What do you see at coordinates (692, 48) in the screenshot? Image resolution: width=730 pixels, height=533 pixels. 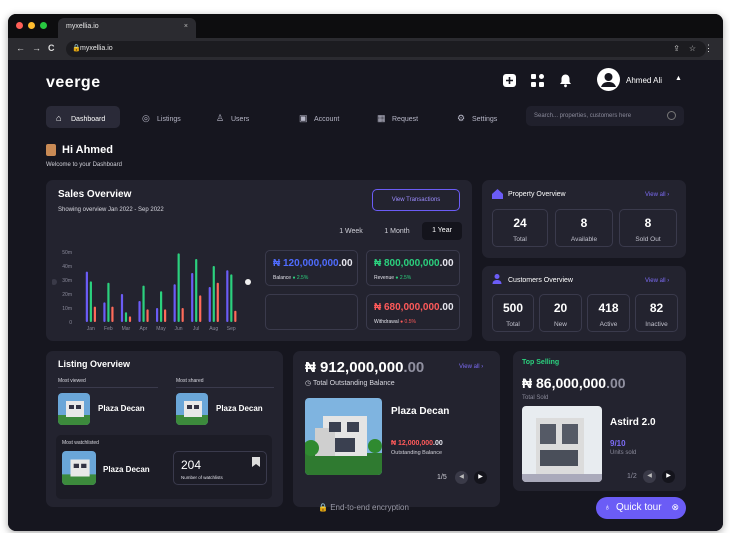 I see `bookmark-star-icon: ☆` at bounding box center [692, 48].